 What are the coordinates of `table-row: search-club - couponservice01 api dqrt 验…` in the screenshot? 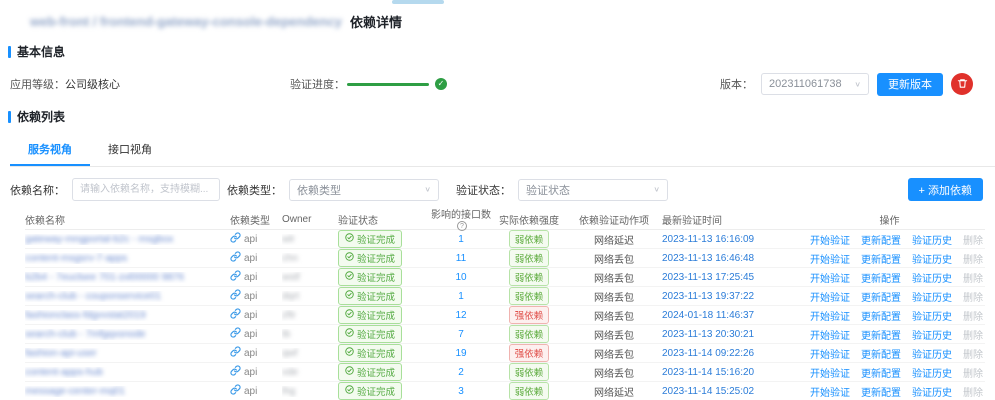 It's located at (505, 296).